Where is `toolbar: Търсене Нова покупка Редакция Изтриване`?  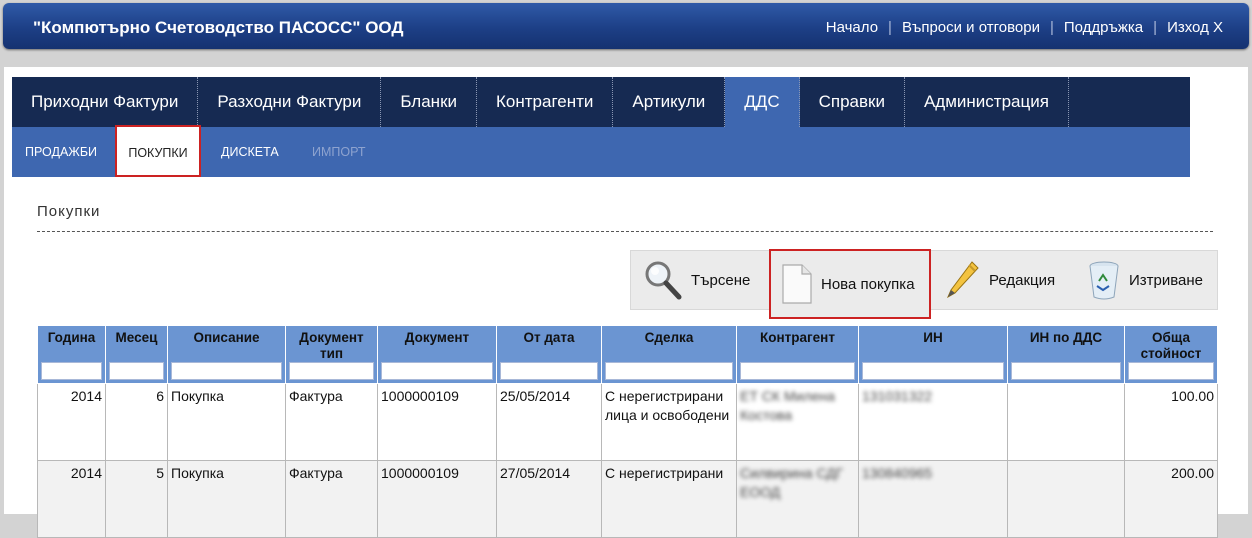
toolbar: Търсене Нова покупка Редакция Изтриване is located at coordinates (924, 284).